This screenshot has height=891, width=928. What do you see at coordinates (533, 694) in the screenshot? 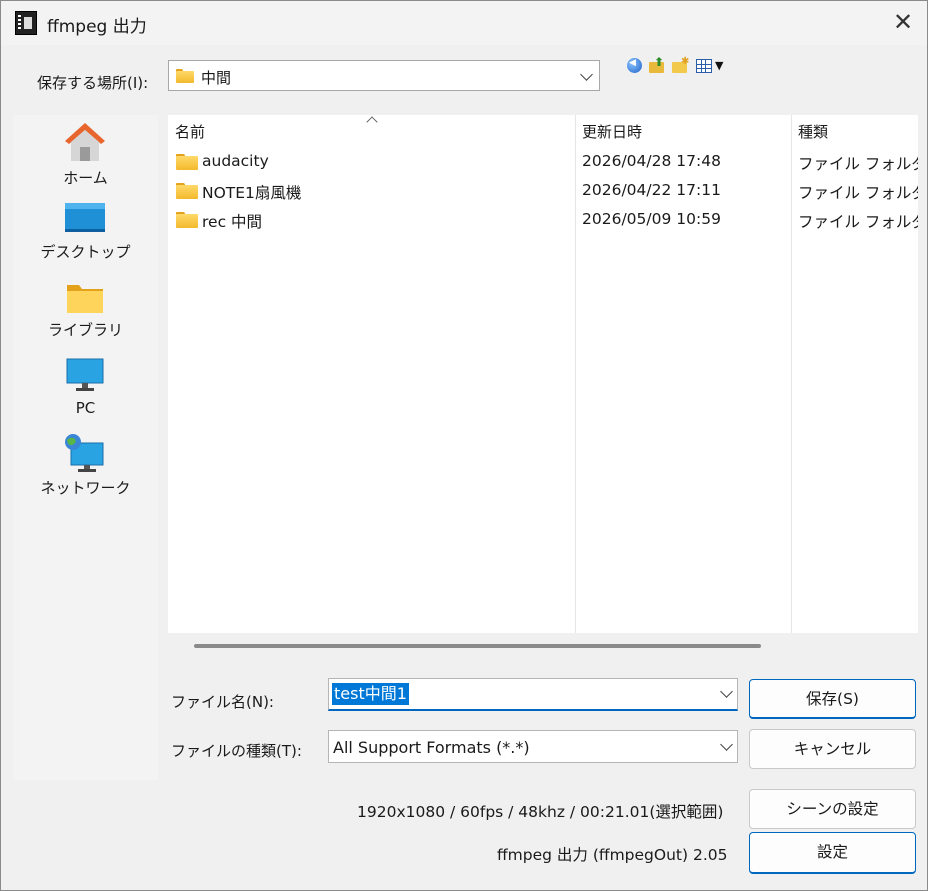
I see `filename-input: test中間1` at bounding box center [533, 694].